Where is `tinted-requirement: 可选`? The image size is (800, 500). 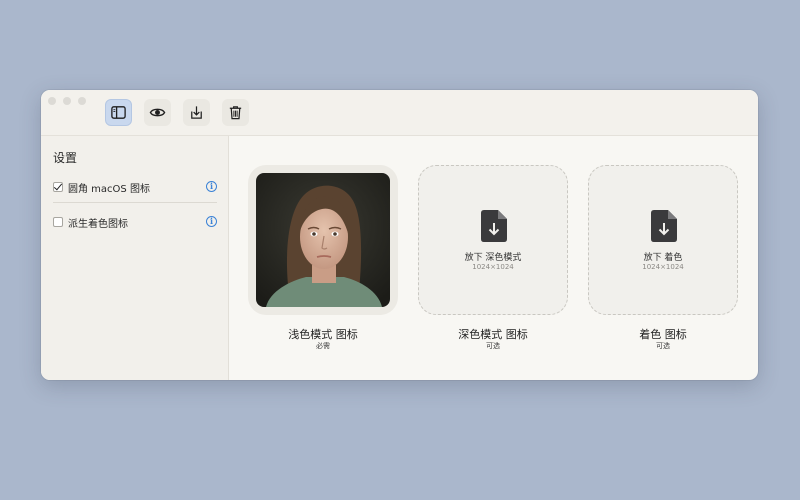 tinted-requirement: 可选 is located at coordinates (663, 346).